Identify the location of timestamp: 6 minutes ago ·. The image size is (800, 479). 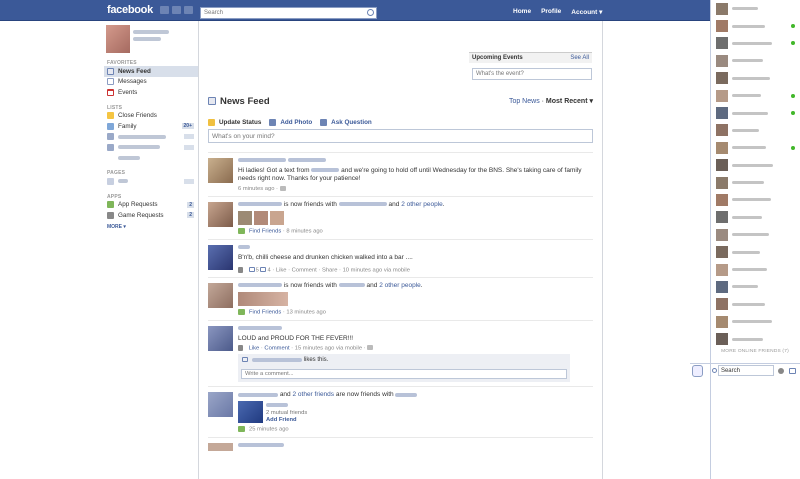
(259, 189).